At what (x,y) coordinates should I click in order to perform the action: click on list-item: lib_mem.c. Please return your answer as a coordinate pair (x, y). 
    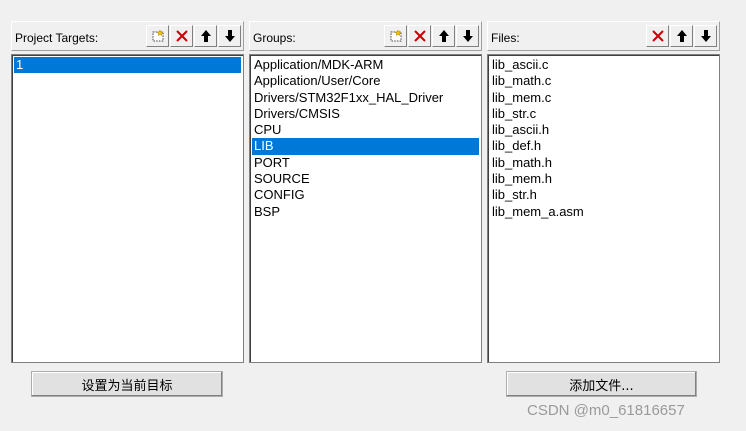
    Looking at the image, I should click on (603, 98).